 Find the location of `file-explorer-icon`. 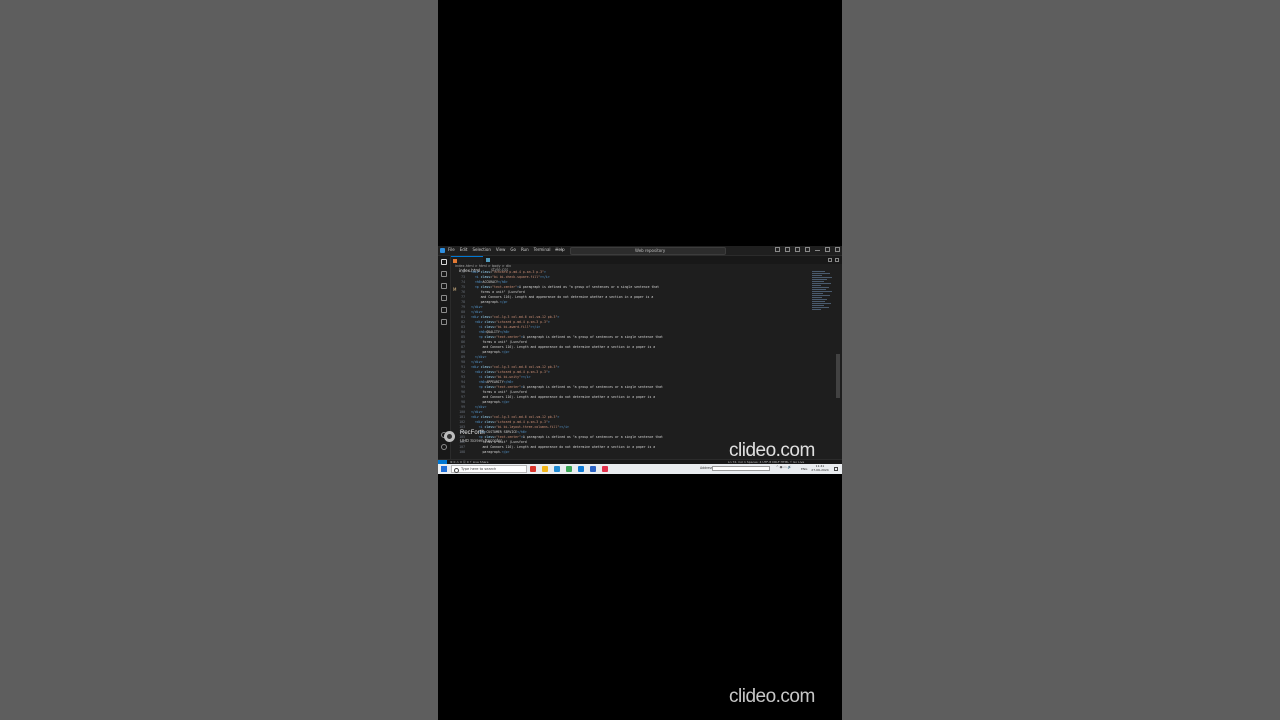

file-explorer-icon is located at coordinates (545, 469).